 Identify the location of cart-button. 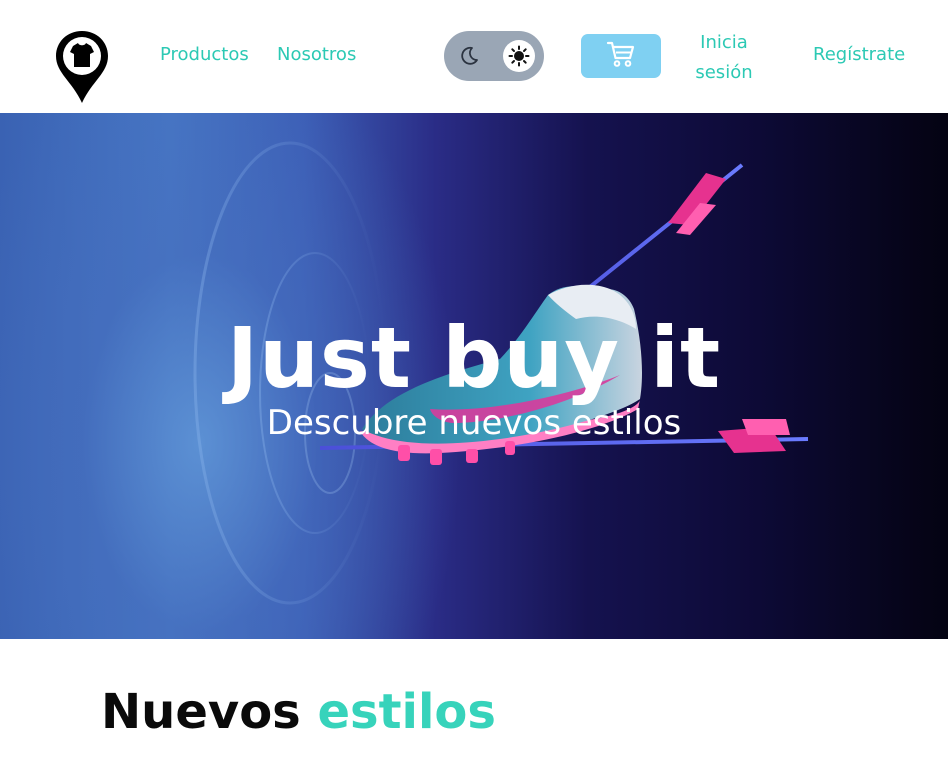
(621, 56).